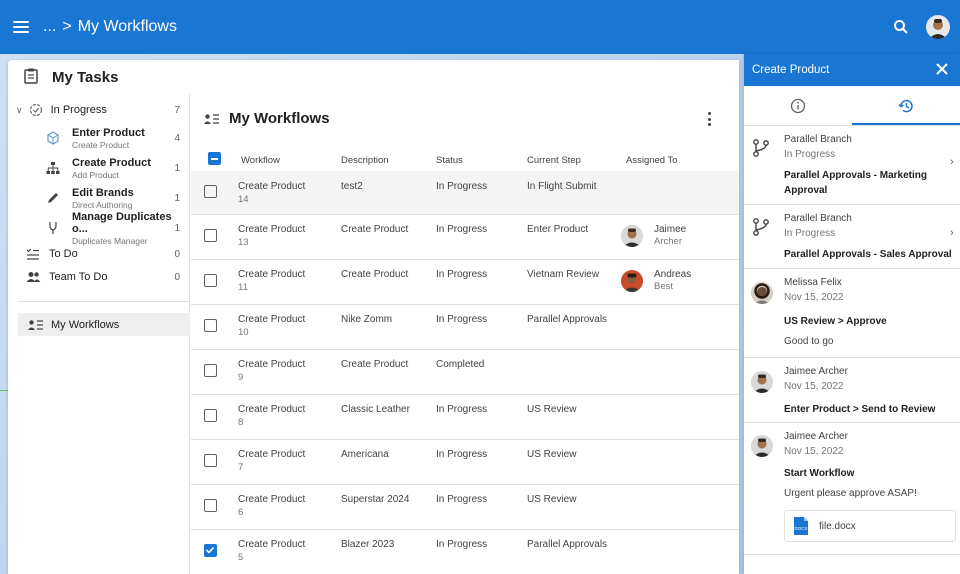 This screenshot has height=574, width=960. I want to click on search-icon, so click(901, 27).